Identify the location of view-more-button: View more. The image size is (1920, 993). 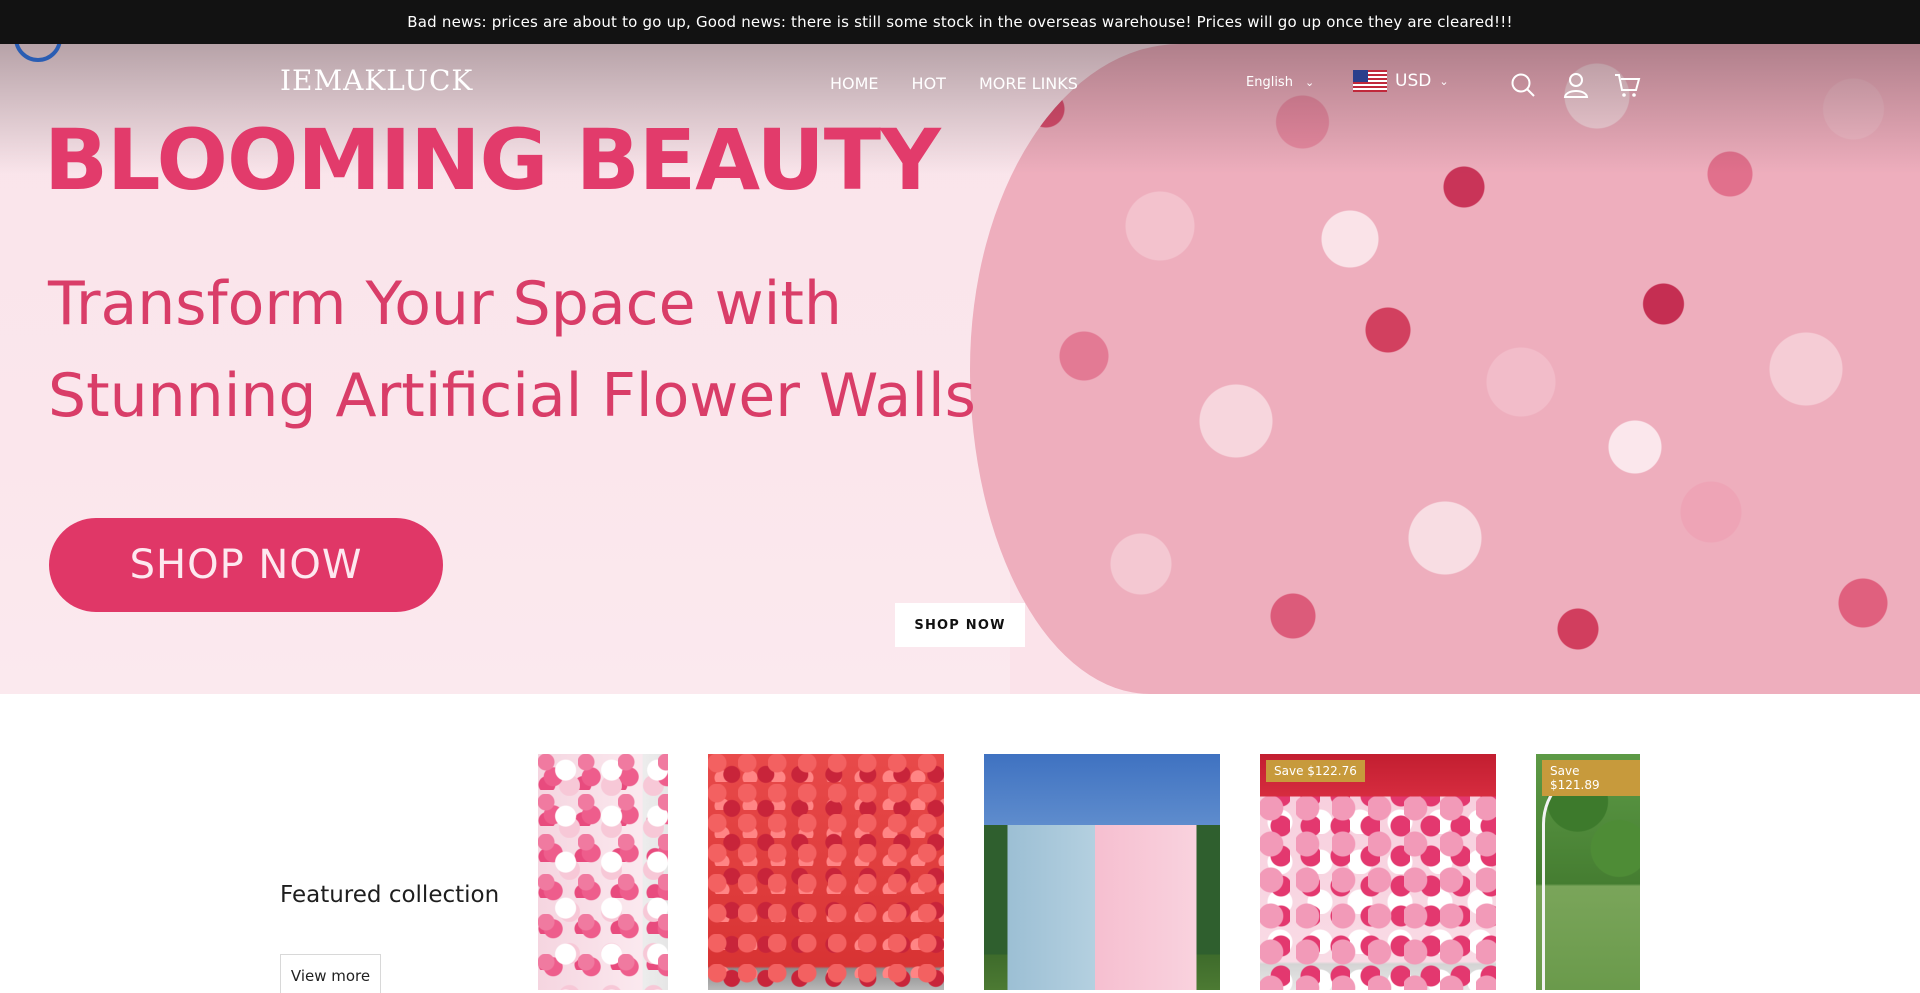
(330, 973).